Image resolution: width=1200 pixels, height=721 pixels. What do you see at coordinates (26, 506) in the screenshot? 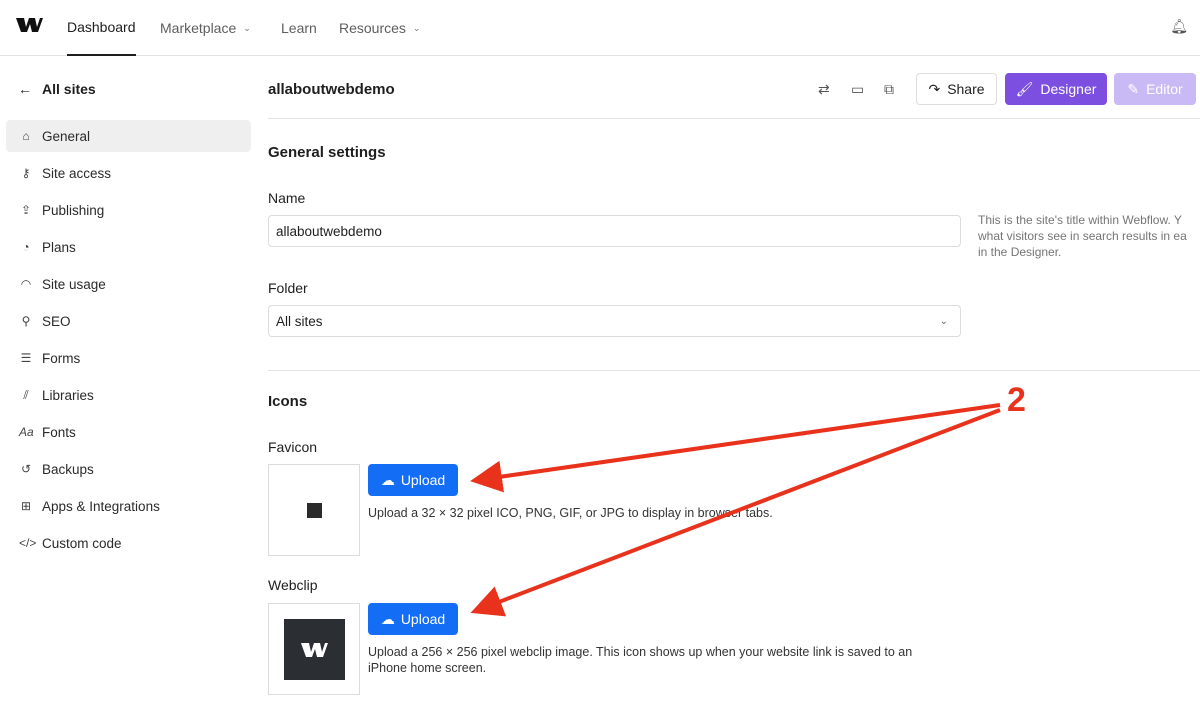
I see `apps-icon: ⊞` at bounding box center [26, 506].